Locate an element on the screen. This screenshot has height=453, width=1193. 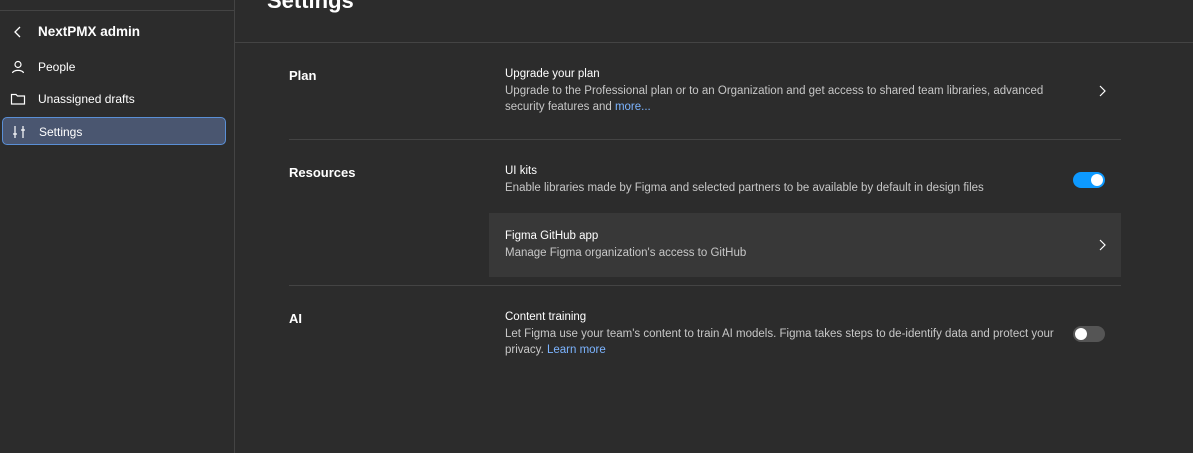
sidebar-item-label: People is located at coordinates (57, 67).